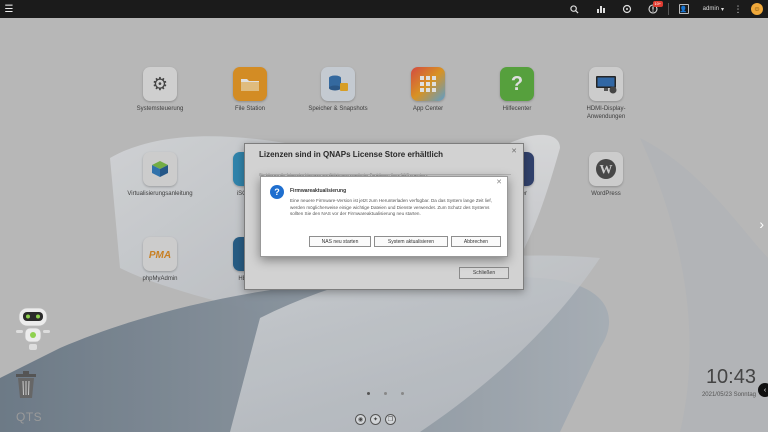 This screenshot has width=768, height=432. What do you see at coordinates (340, 241) in the screenshot?
I see `nas-restart-button: NAS neu starten` at bounding box center [340, 241].